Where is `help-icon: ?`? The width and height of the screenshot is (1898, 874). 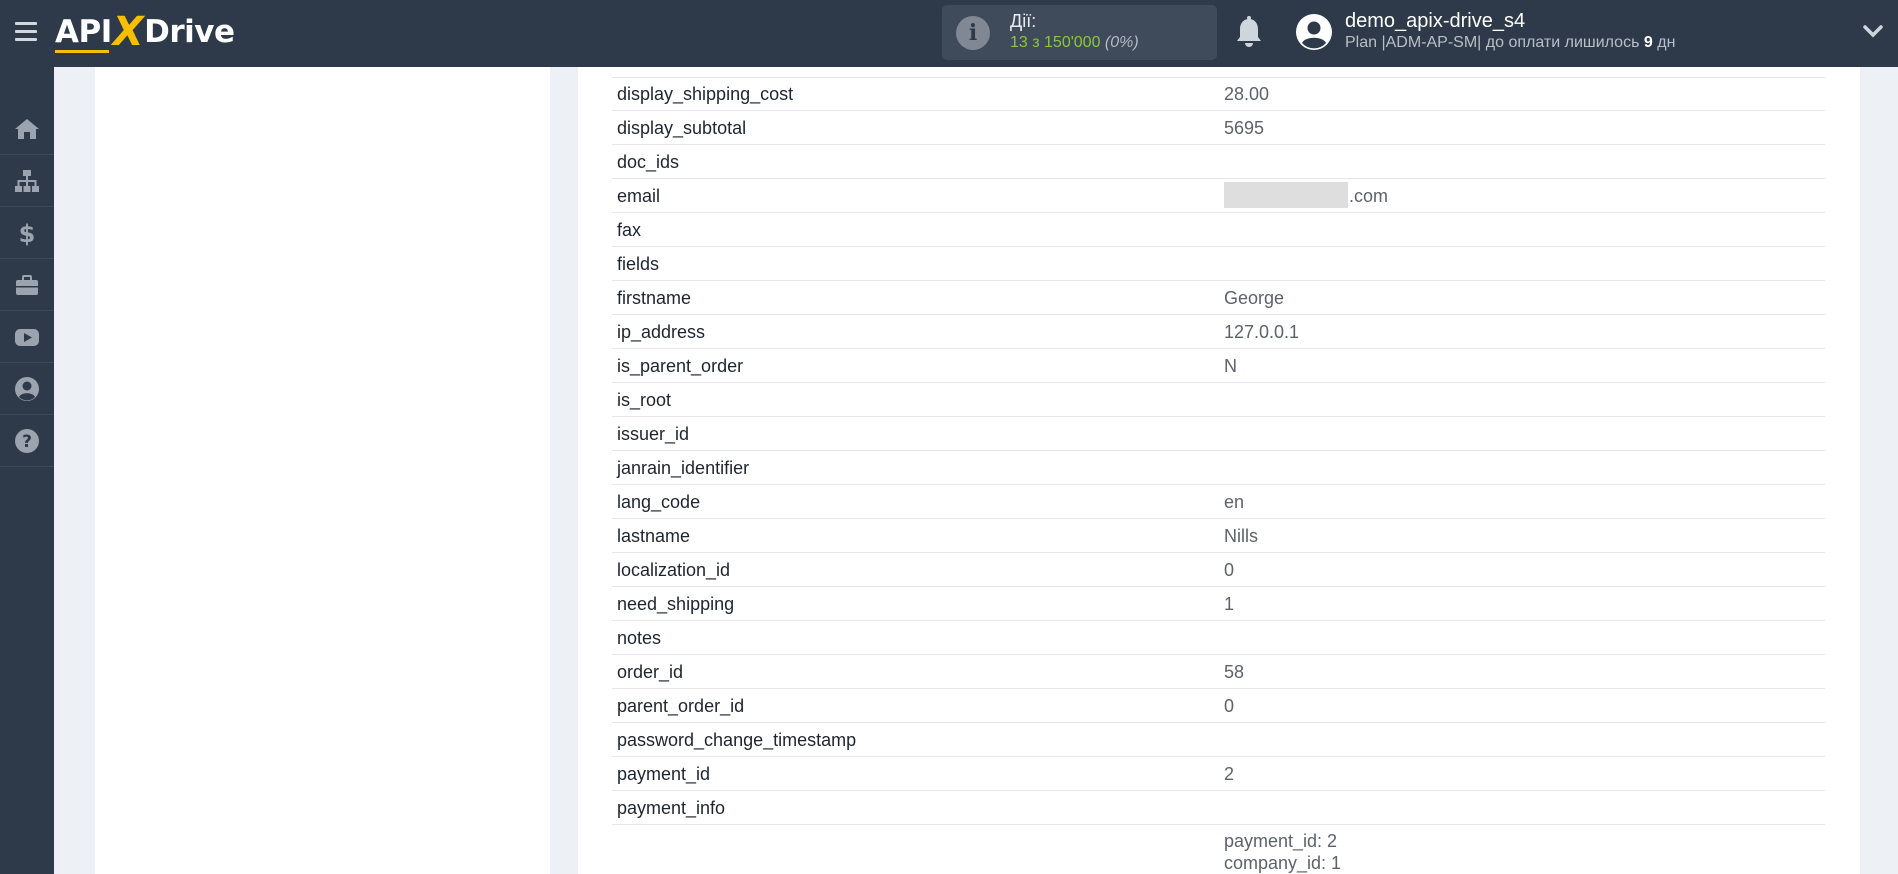
help-icon: ? is located at coordinates (27, 440).